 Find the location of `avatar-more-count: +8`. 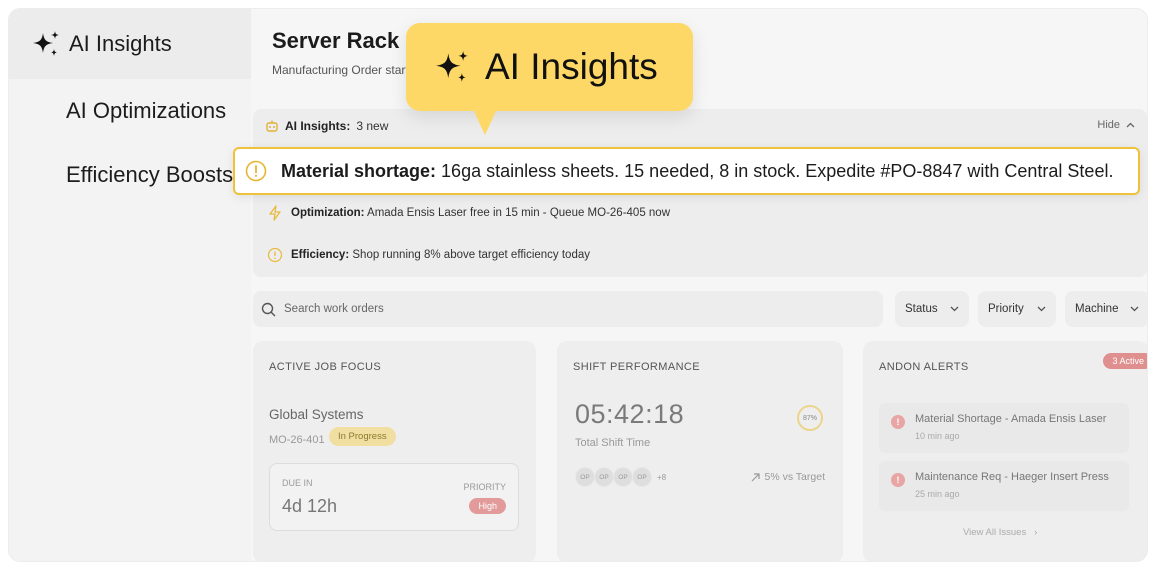

avatar-more-count: +8 is located at coordinates (662, 477).